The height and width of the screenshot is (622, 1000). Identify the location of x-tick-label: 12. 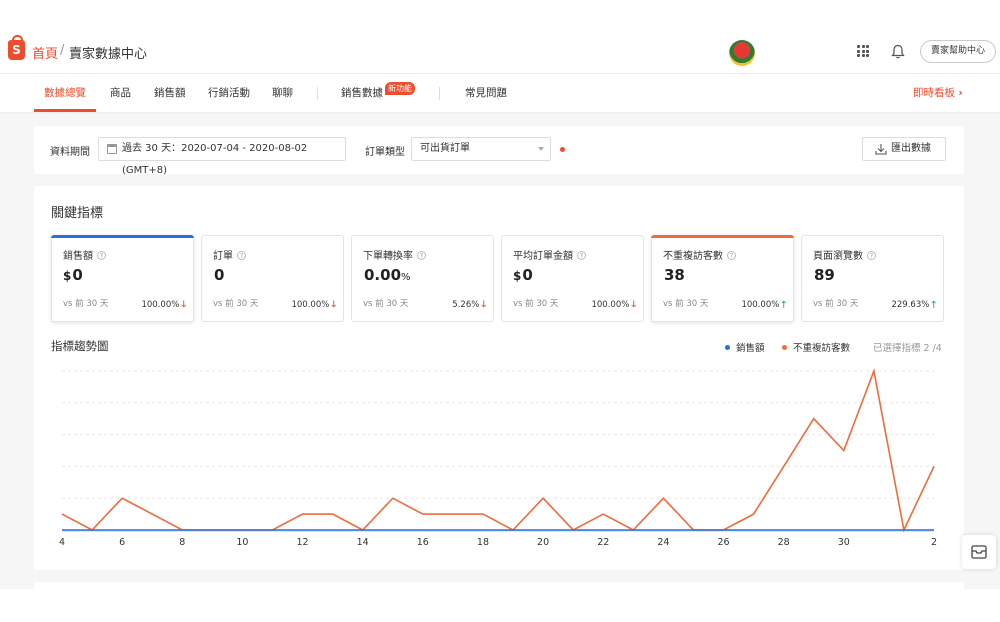
(303, 542).